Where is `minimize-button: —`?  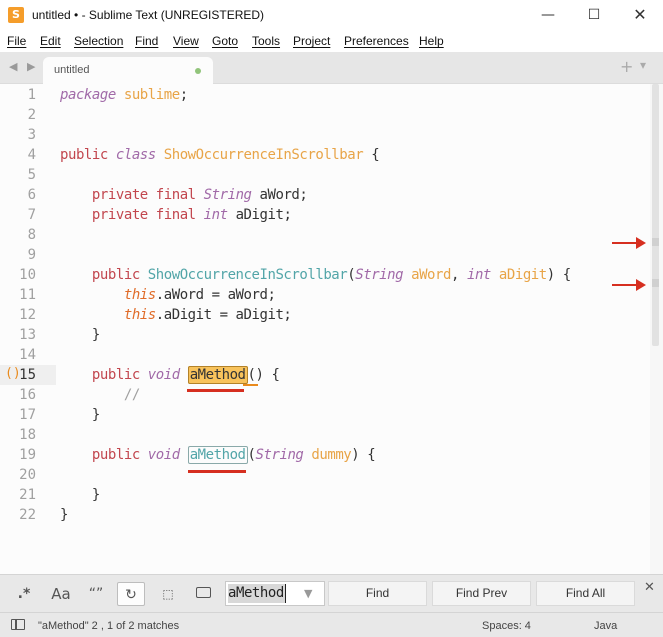 minimize-button: — is located at coordinates (548, 15).